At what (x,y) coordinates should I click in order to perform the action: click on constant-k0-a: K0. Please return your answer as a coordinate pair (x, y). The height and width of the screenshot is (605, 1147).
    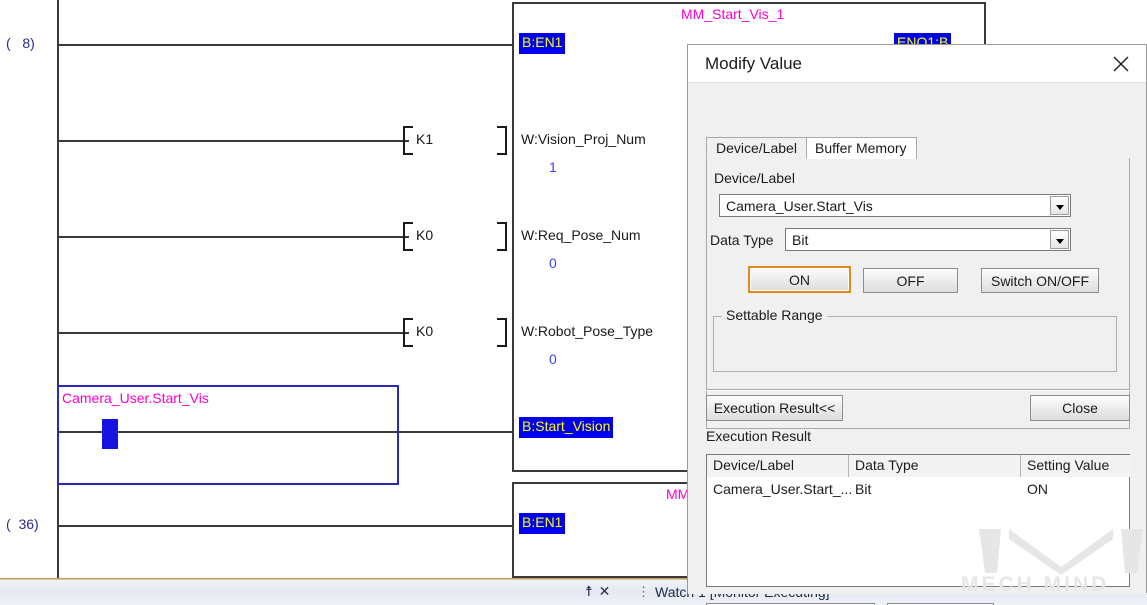
    Looking at the image, I should click on (425, 235).